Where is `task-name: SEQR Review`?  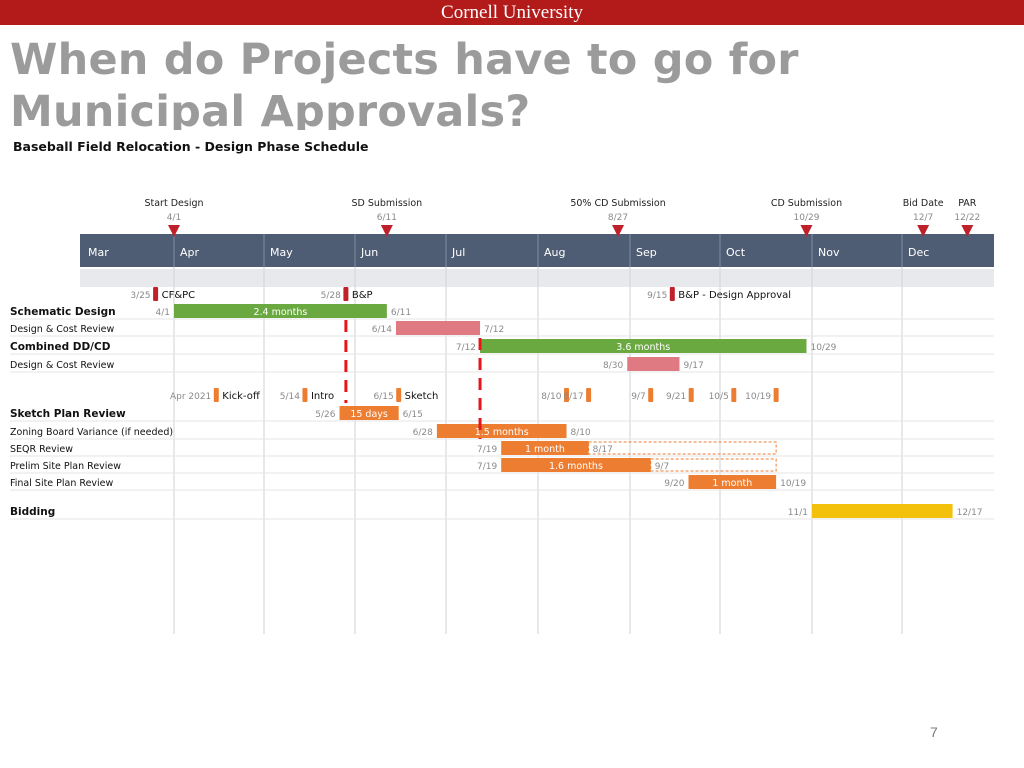
task-name: SEQR Review is located at coordinates (41, 449).